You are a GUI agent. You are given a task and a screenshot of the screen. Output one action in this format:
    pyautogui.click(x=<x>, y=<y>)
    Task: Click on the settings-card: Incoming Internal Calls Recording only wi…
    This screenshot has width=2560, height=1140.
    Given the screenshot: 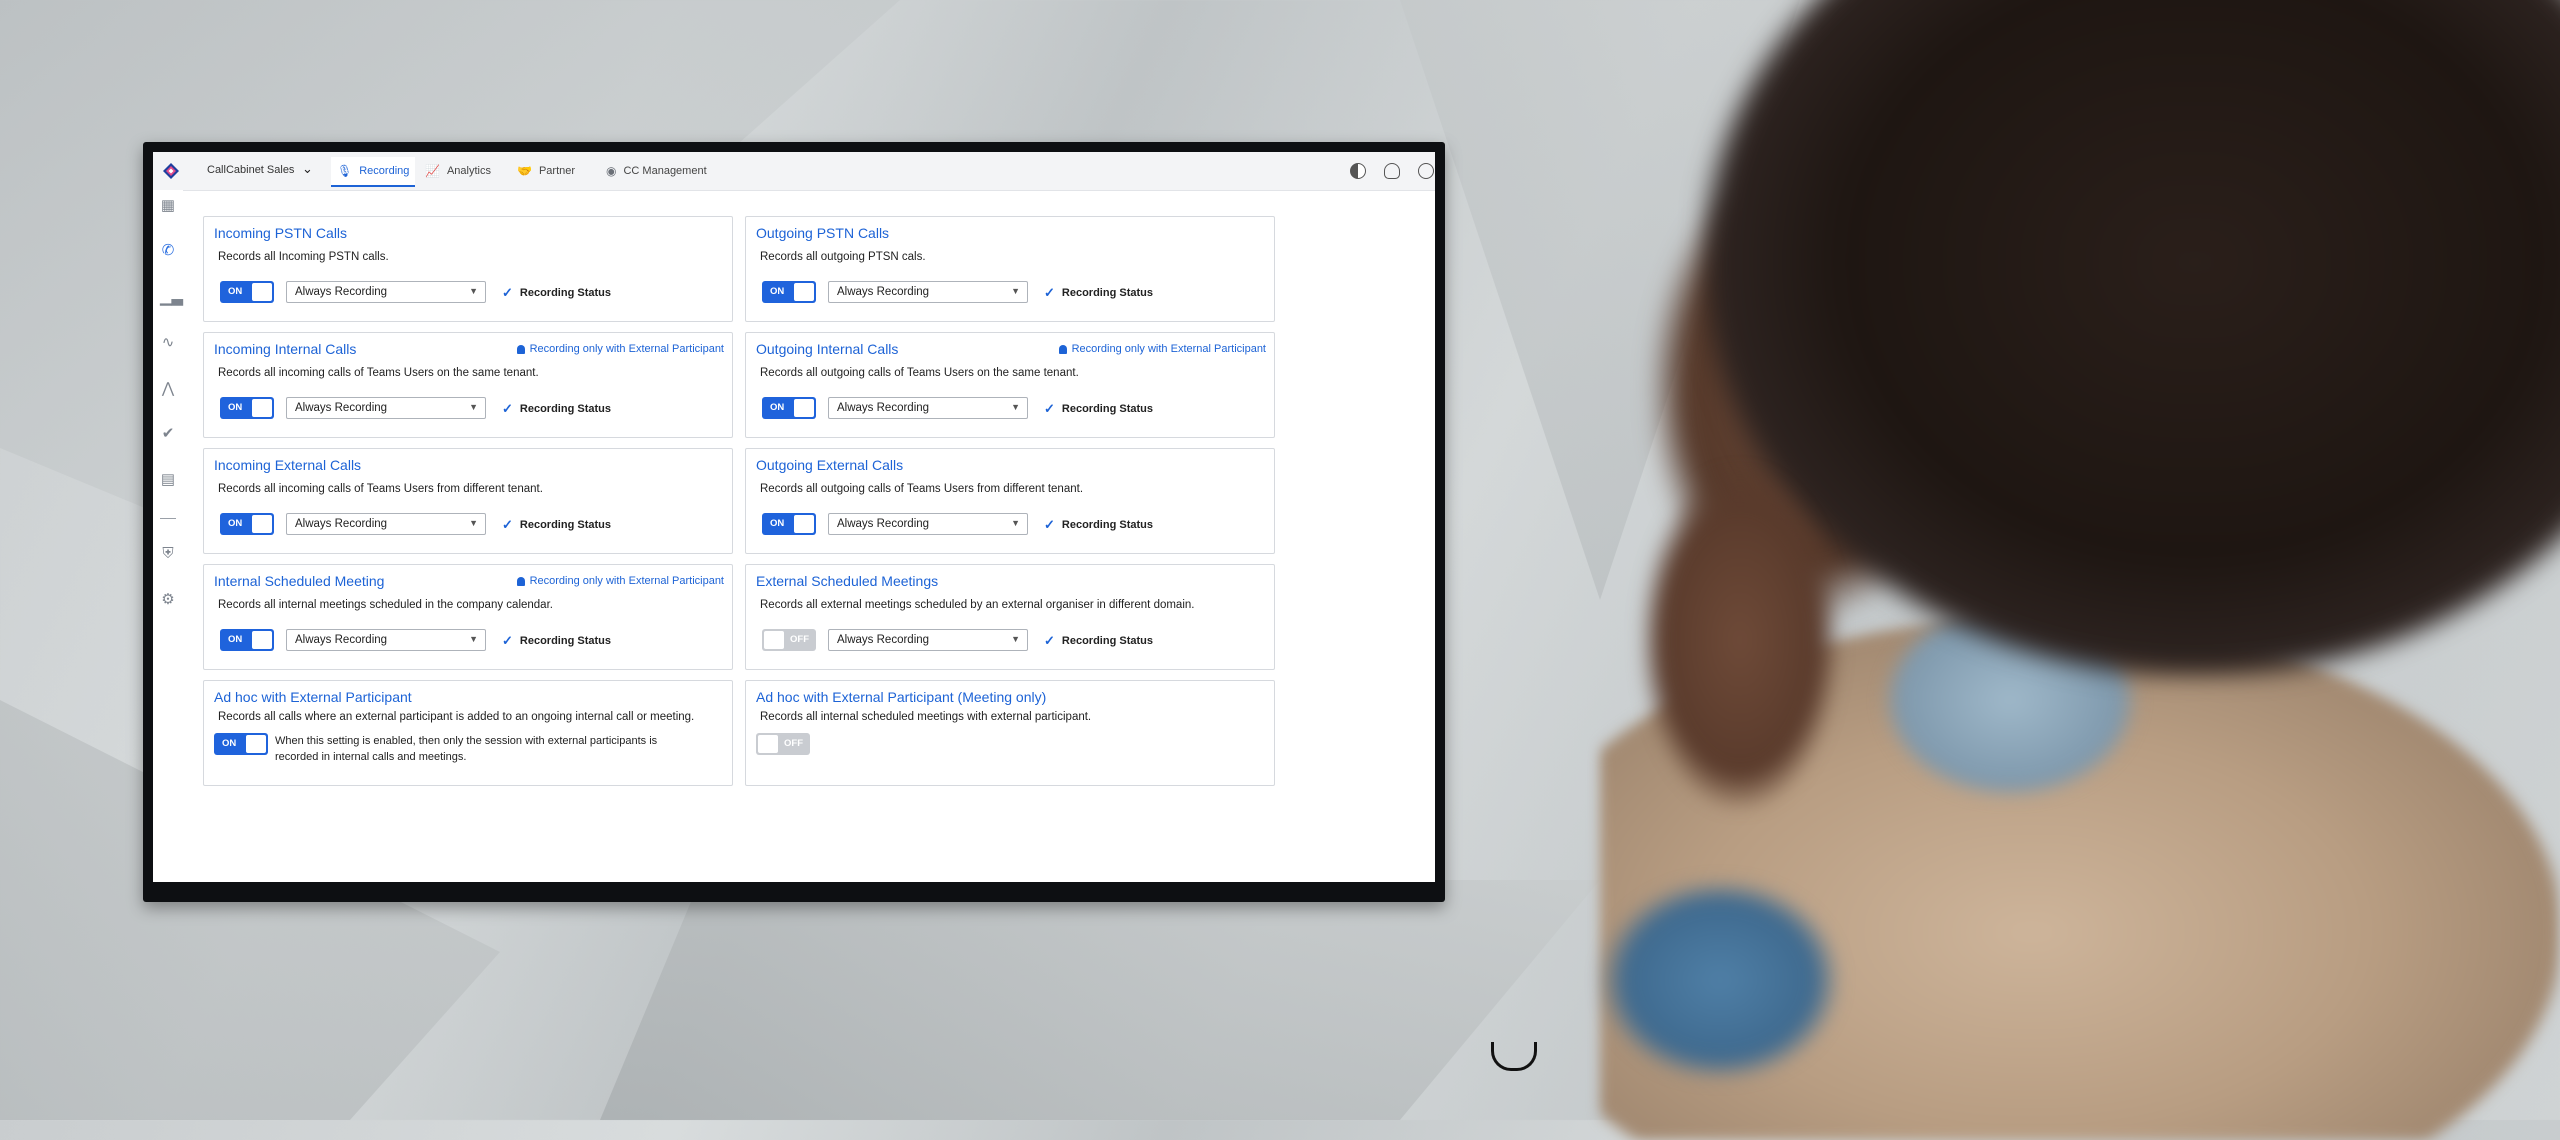 What is the action you would take?
    pyautogui.click(x=468, y=385)
    